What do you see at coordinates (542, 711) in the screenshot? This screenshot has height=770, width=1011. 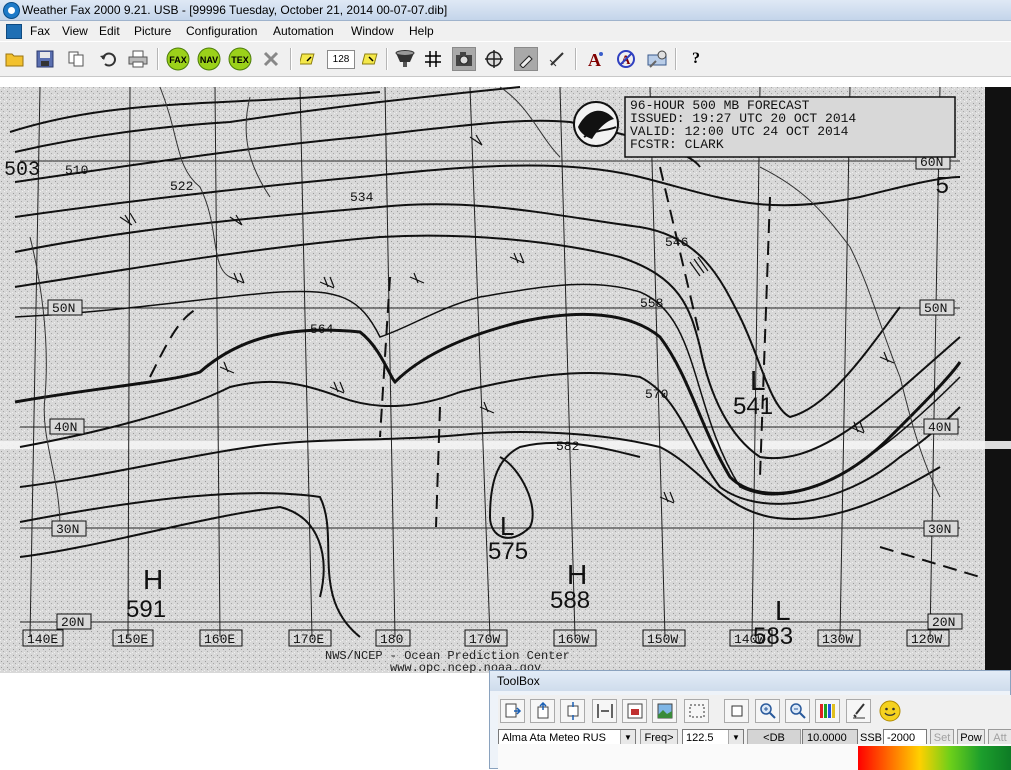 I see `page-up-icon` at bounding box center [542, 711].